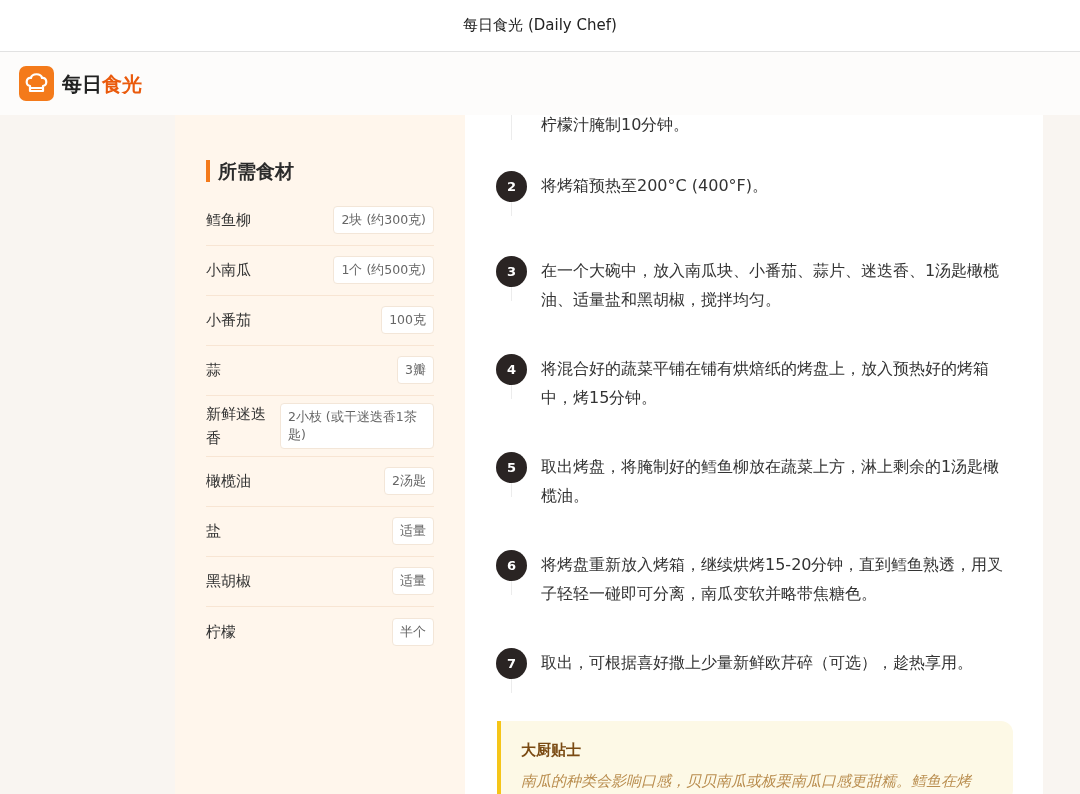  I want to click on brand-name: 每日食光, so click(102, 83).